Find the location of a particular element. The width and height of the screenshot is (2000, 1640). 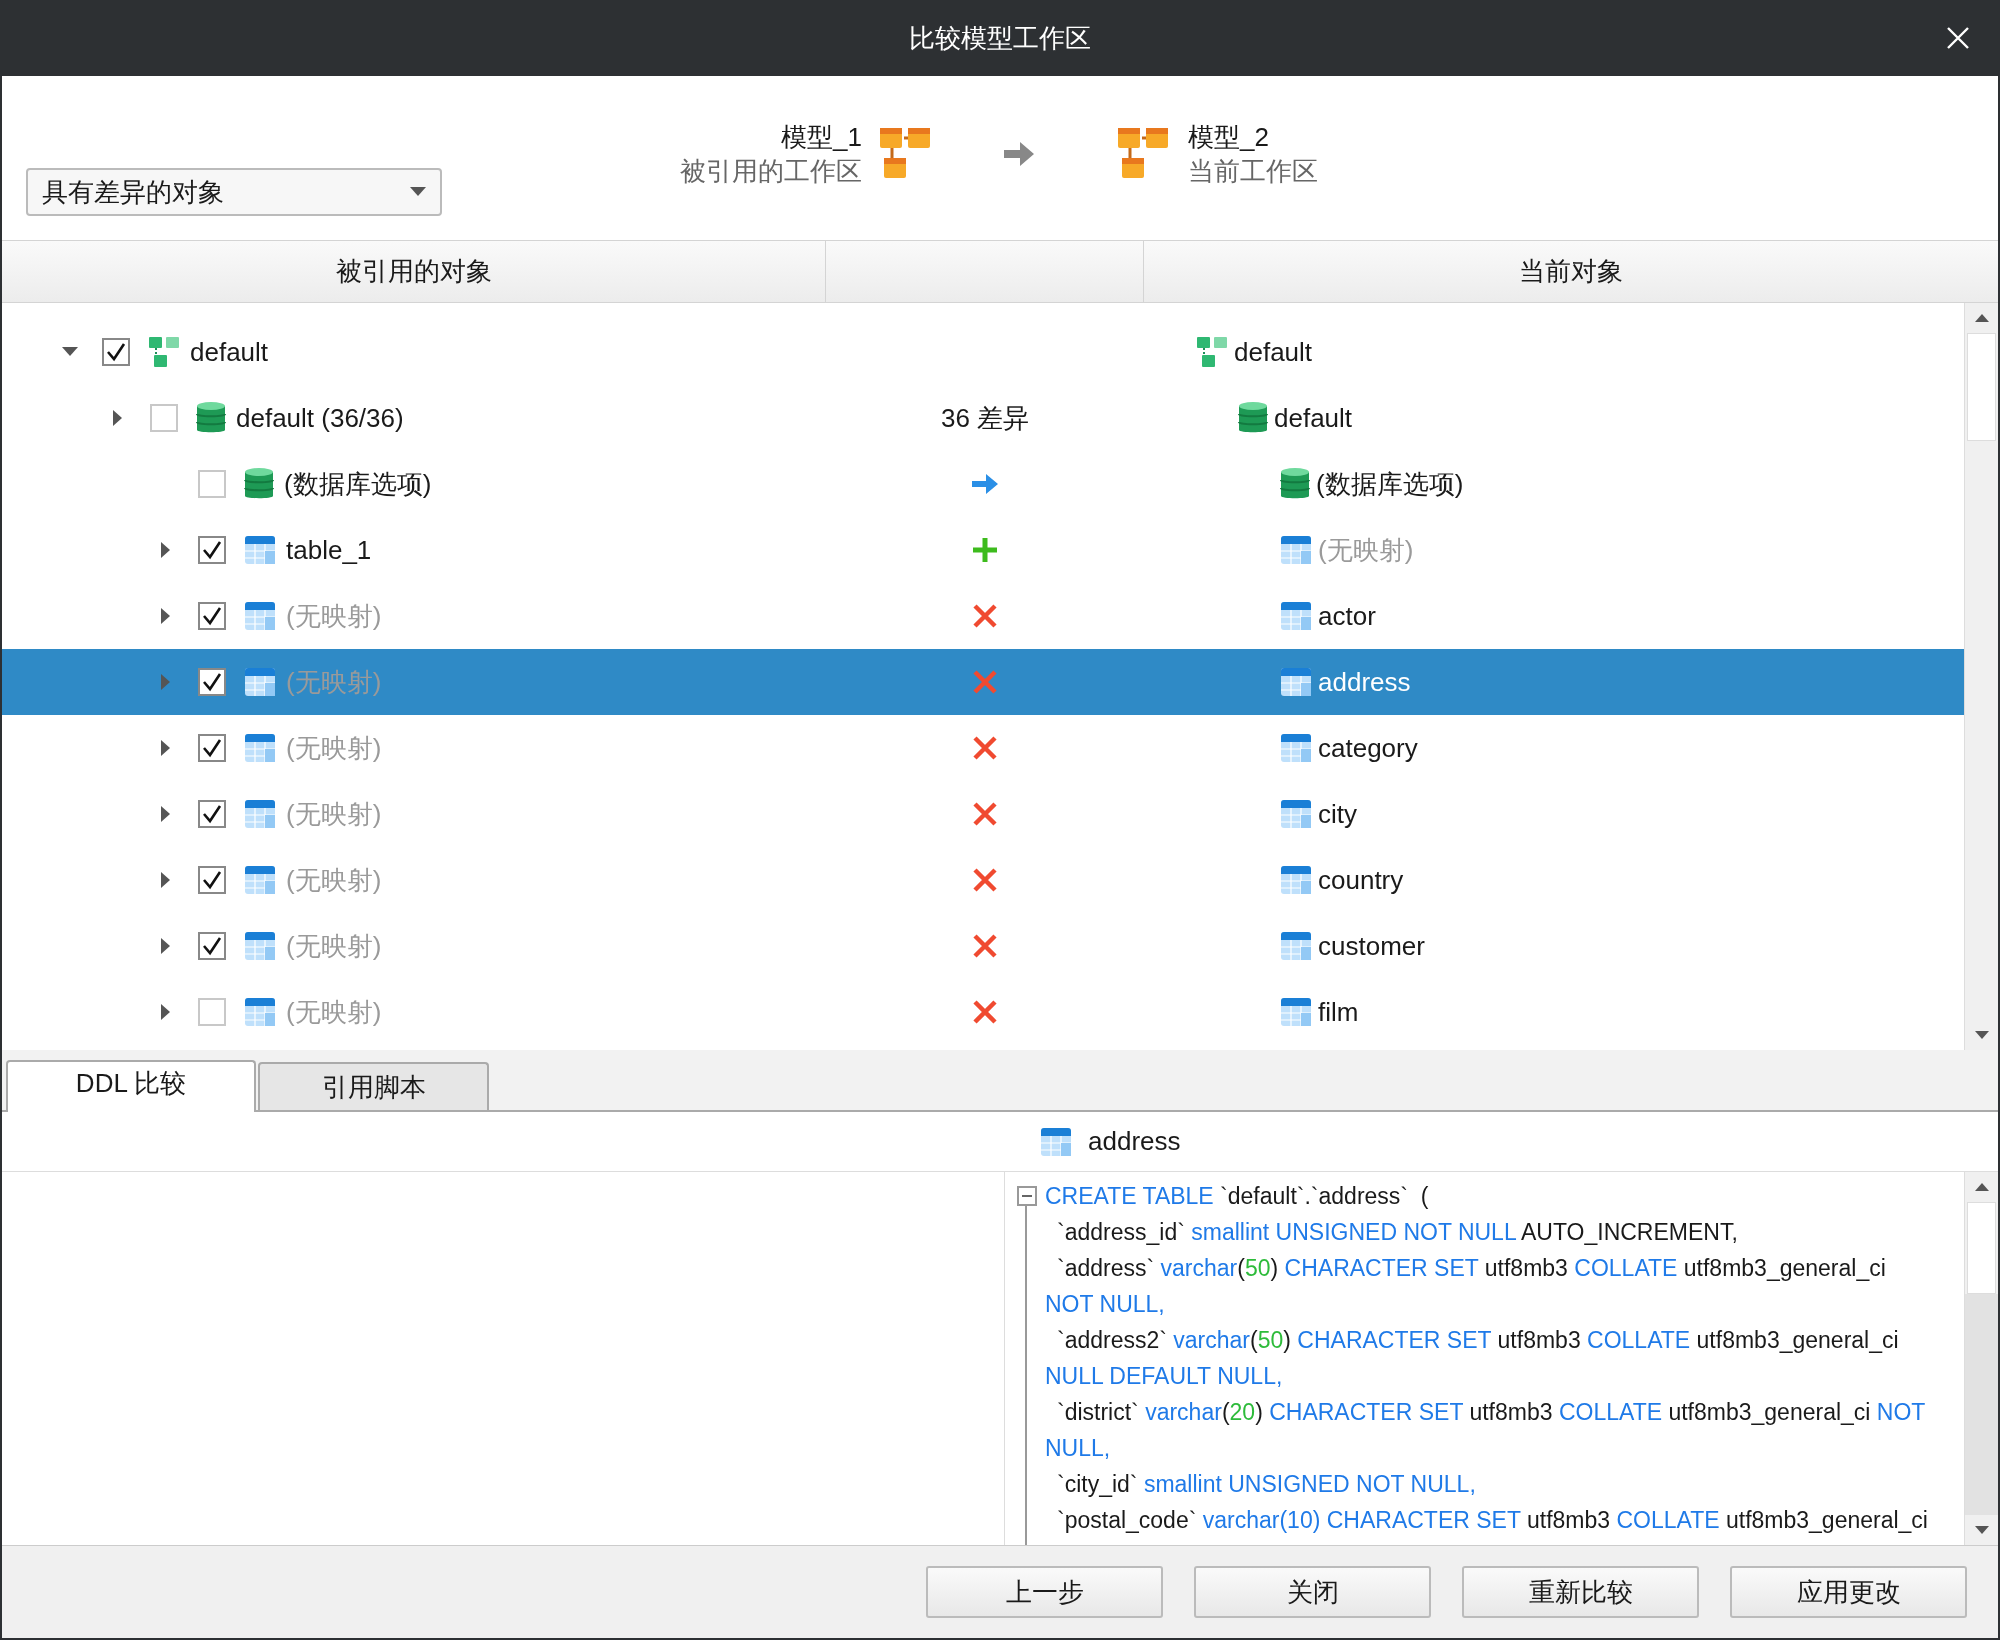

object-label: category is located at coordinates (1368, 748).